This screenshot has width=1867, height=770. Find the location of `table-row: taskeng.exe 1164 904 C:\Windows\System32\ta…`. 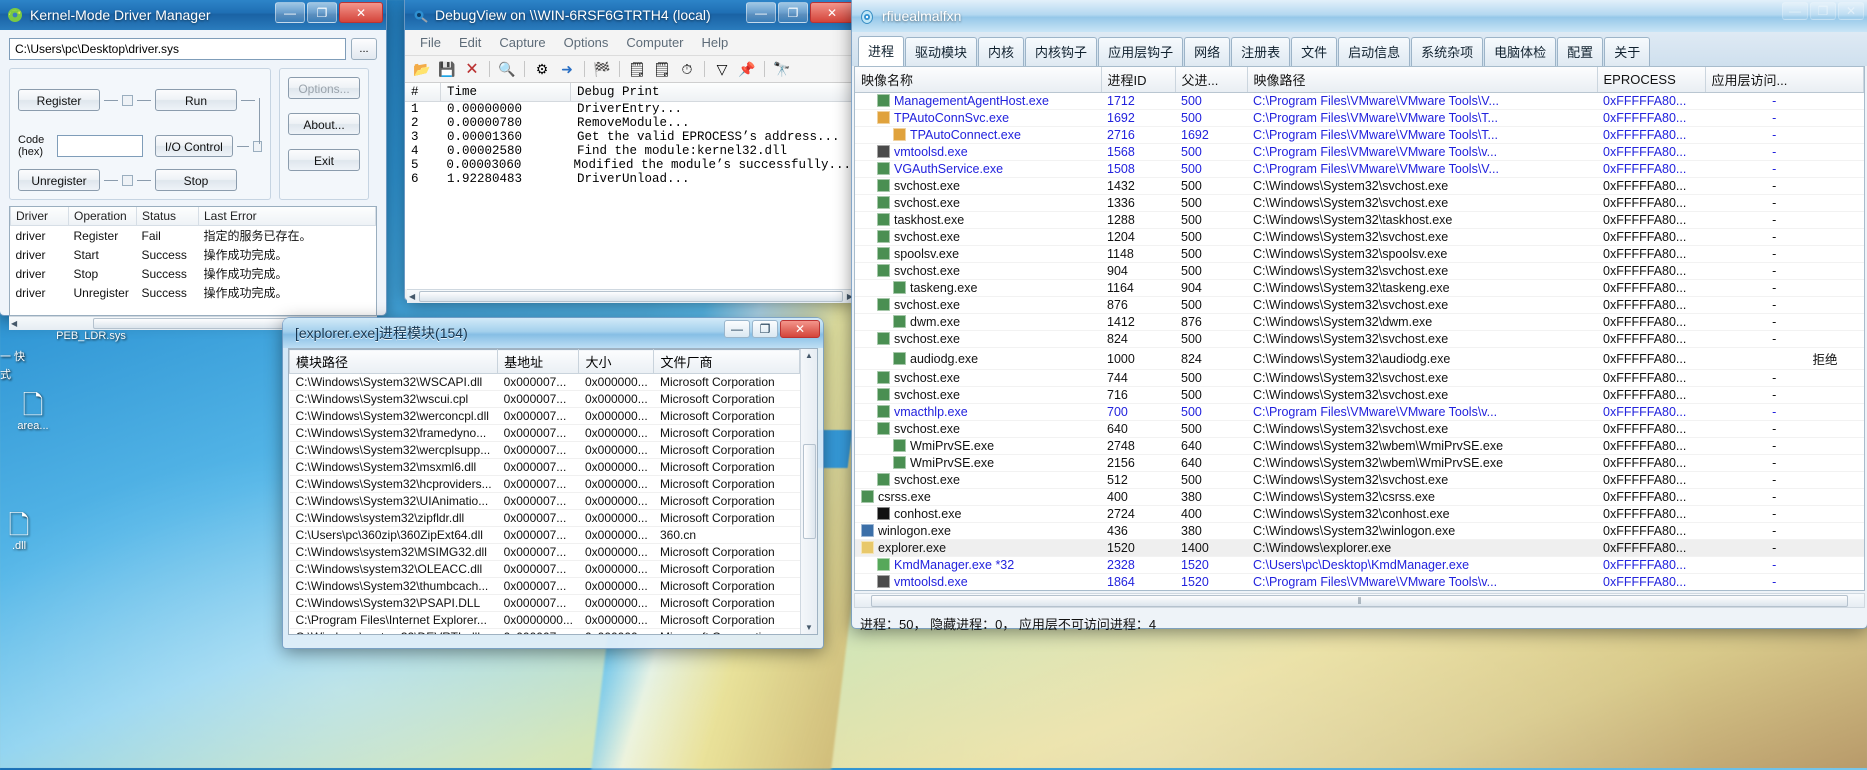

table-row: taskeng.exe 1164 904 C:\Windows\System32\ta… is located at coordinates (1359, 288).